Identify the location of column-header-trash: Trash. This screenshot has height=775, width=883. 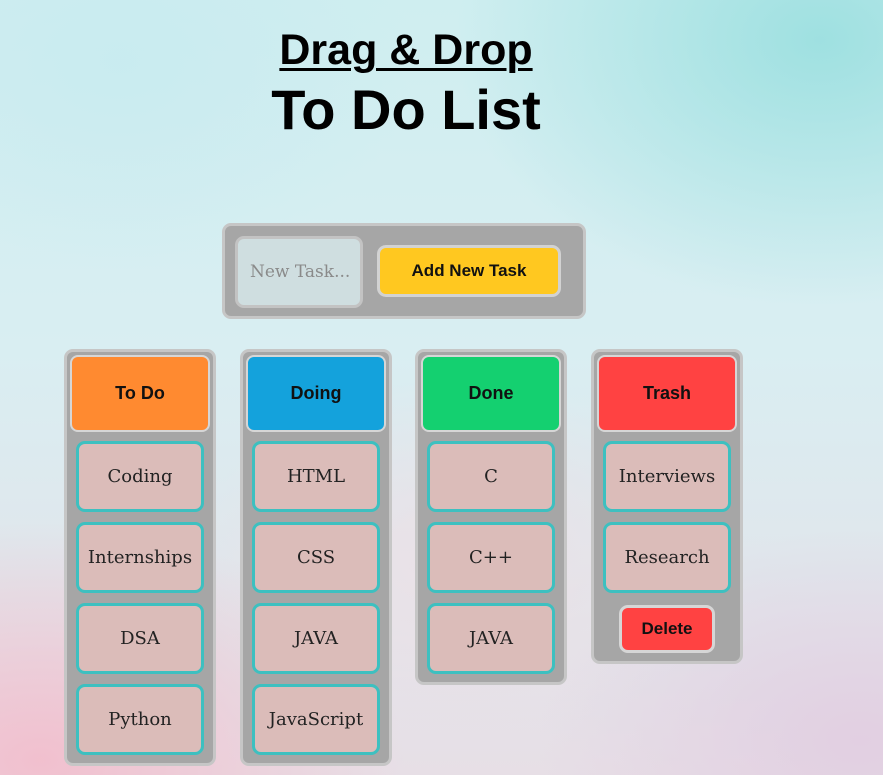
(667, 393).